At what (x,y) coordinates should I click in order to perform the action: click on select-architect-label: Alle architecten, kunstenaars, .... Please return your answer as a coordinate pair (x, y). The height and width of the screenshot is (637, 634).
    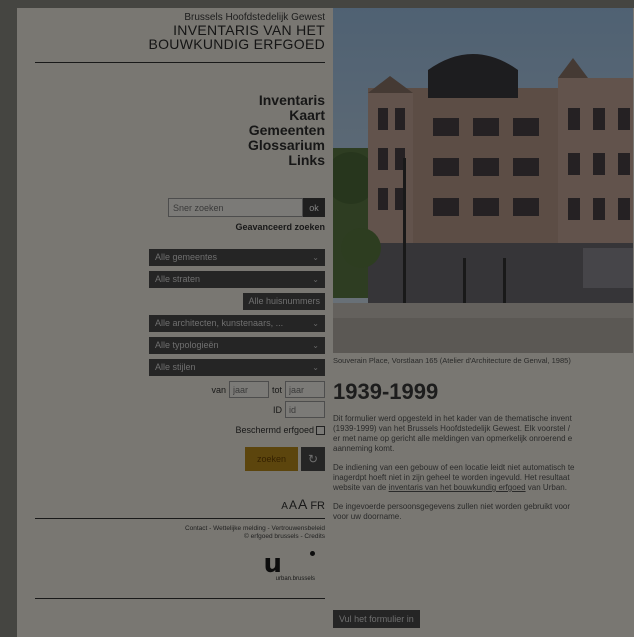
    Looking at the image, I should click on (219, 323).